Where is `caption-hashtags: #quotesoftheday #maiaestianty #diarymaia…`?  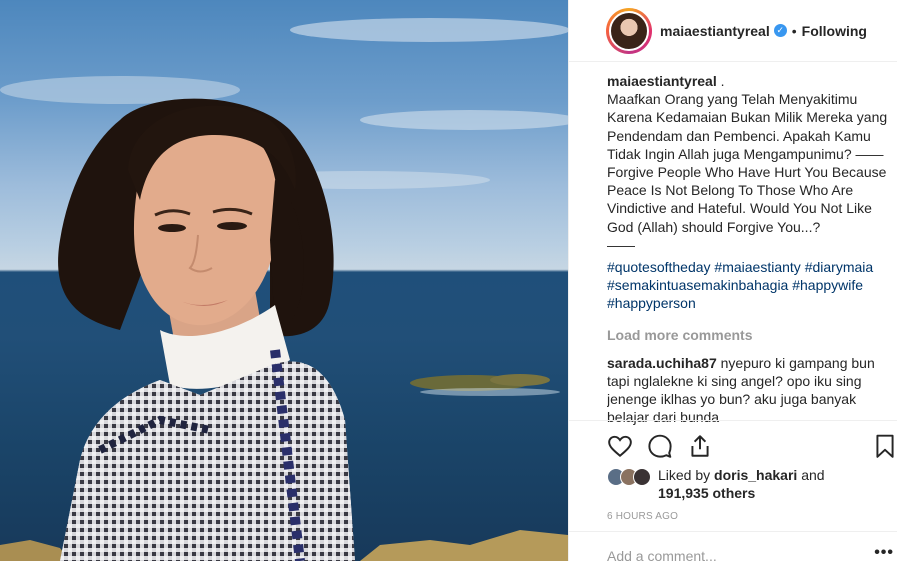 caption-hashtags: #quotesoftheday #maiaestianty #diarymaia… is located at coordinates (748, 285).